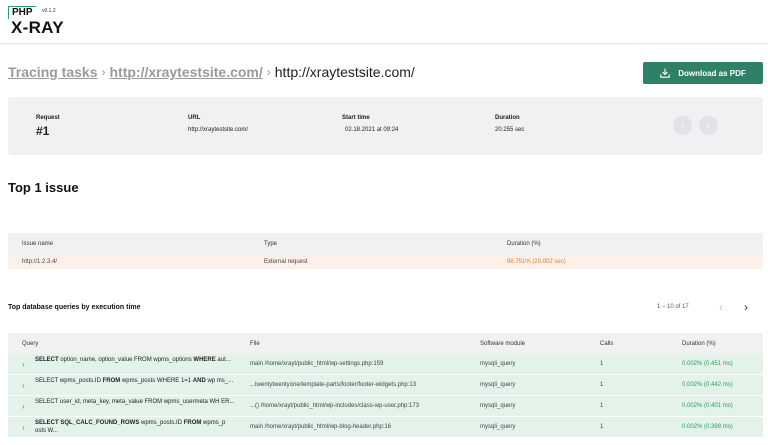 The image size is (768, 445). I want to click on url-label: URL, so click(218, 118).